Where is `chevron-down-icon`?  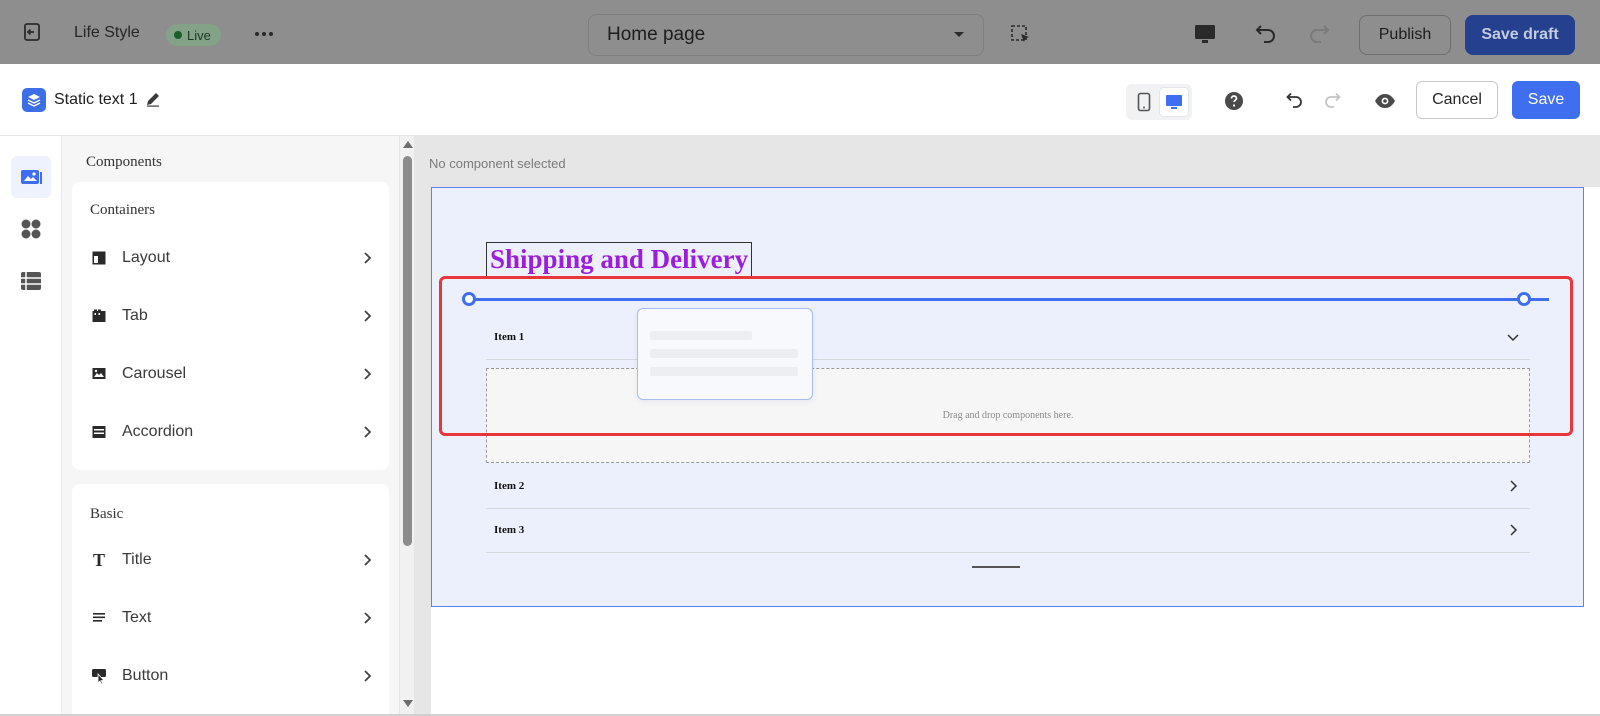 chevron-down-icon is located at coordinates (959, 34).